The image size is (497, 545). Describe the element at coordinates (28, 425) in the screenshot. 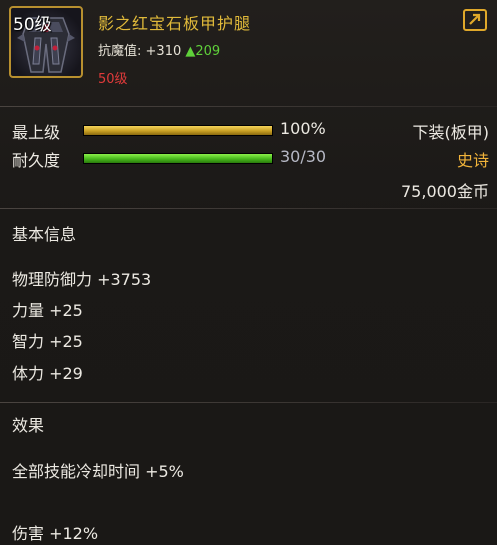

I see `effects-title: 效果` at that location.